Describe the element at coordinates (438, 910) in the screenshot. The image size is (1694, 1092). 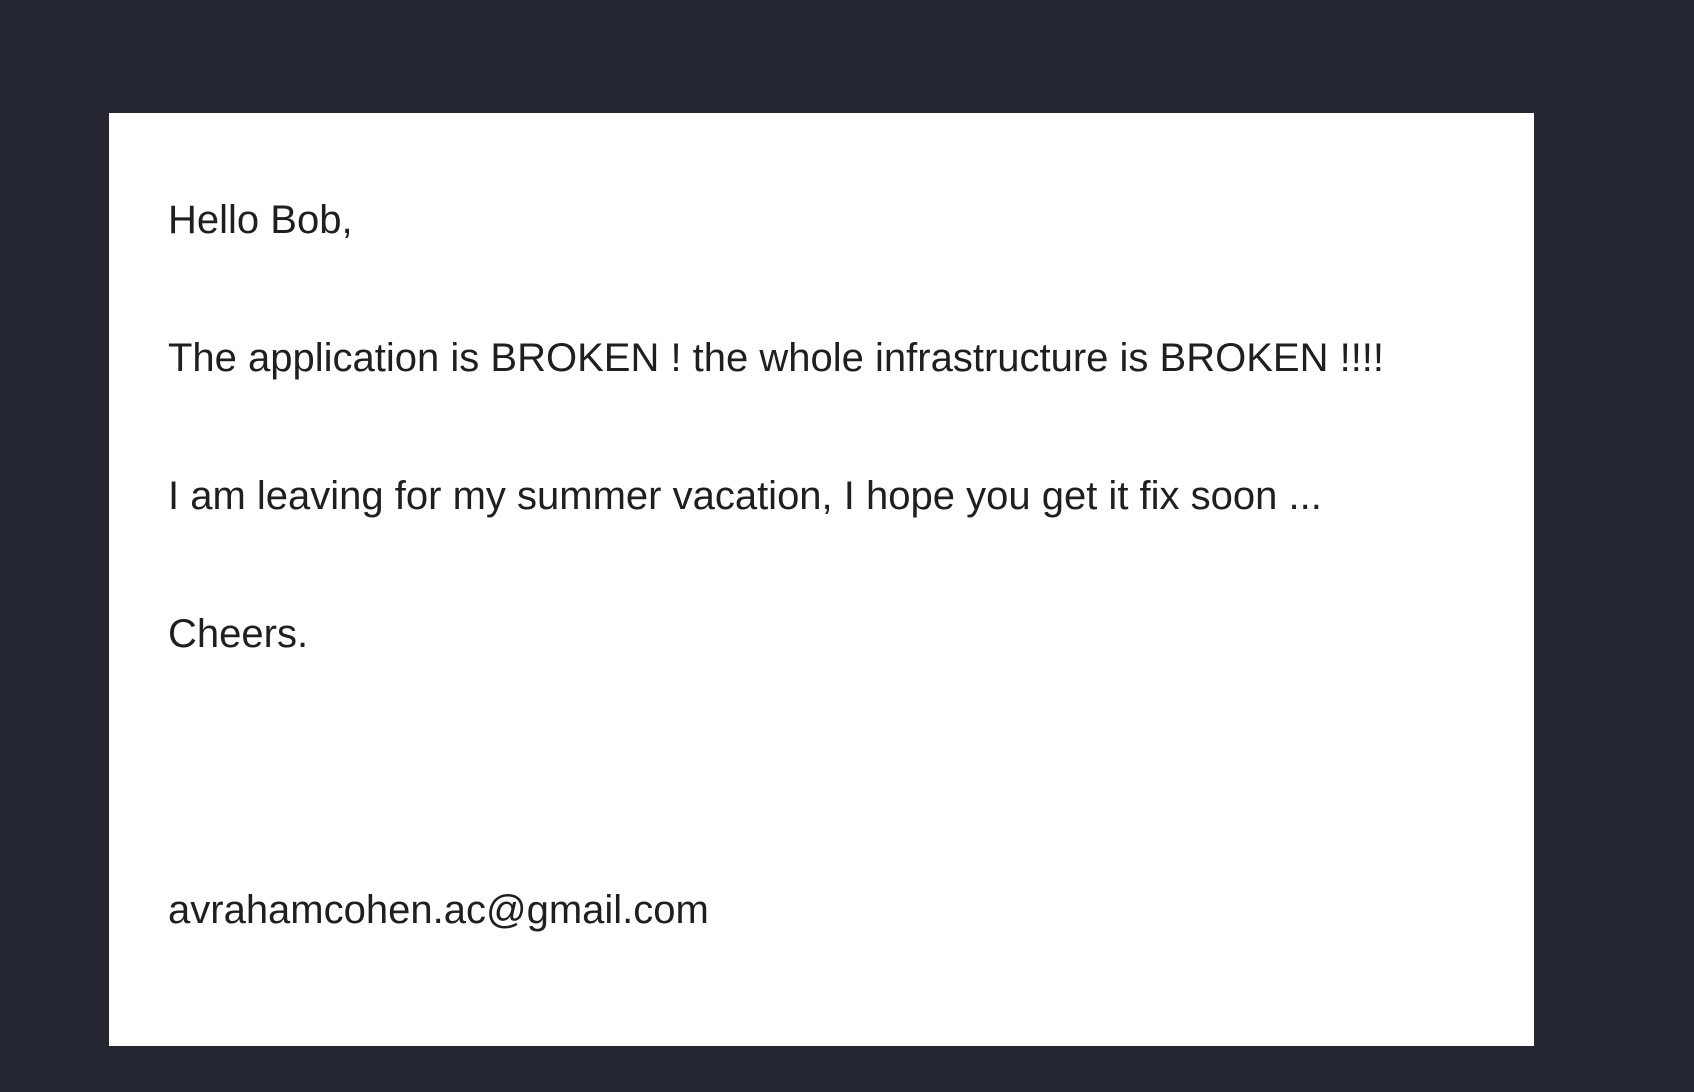
I see `signature-email: avrahamcohen.ac@gmail.com` at that location.